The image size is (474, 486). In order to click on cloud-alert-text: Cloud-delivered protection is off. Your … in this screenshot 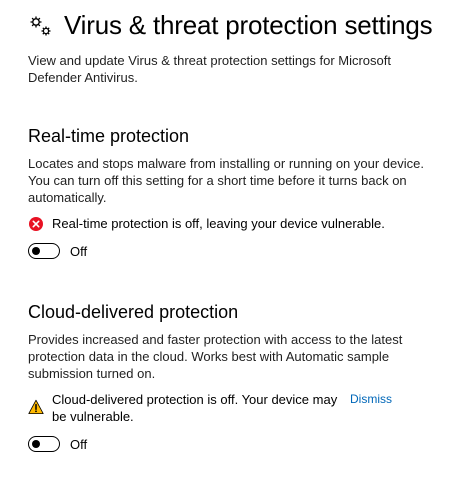, I will do `click(195, 408)`.